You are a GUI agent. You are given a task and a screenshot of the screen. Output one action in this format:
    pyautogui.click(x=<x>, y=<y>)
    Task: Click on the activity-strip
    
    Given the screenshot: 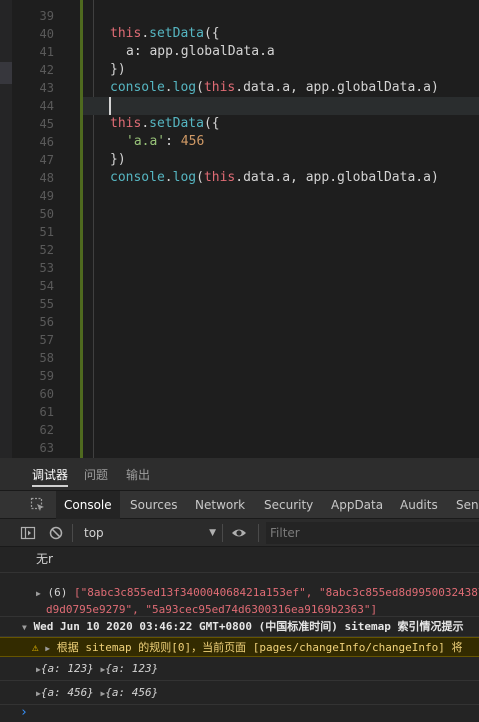 What is the action you would take?
    pyautogui.click(x=6, y=229)
    